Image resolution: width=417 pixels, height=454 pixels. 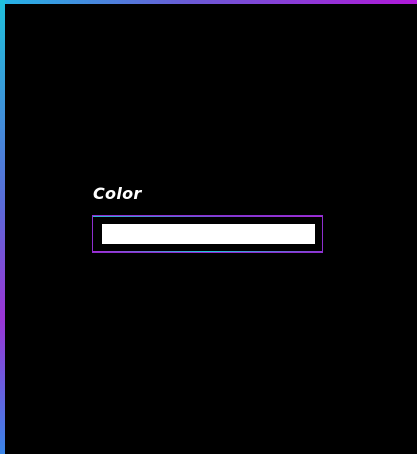 I want to click on left-gradient-border, so click(x=2, y=227).